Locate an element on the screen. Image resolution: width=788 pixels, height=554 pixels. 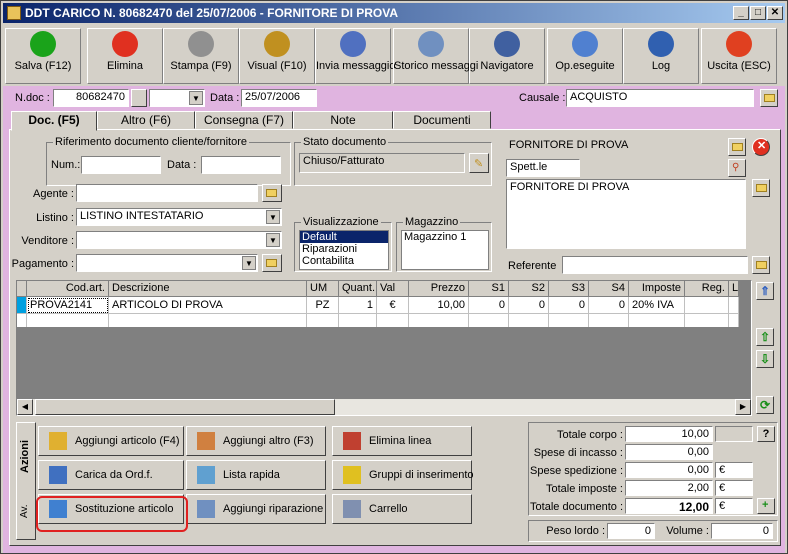
elimina-button: Elimina is located at coordinates (125, 56).